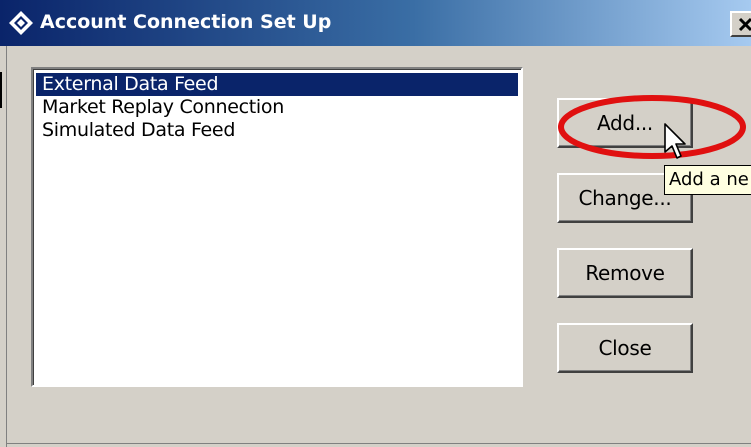 The image size is (751, 447). Describe the element at coordinates (375, 23) in the screenshot. I see `title-bar: Account Connection Set Up` at that location.